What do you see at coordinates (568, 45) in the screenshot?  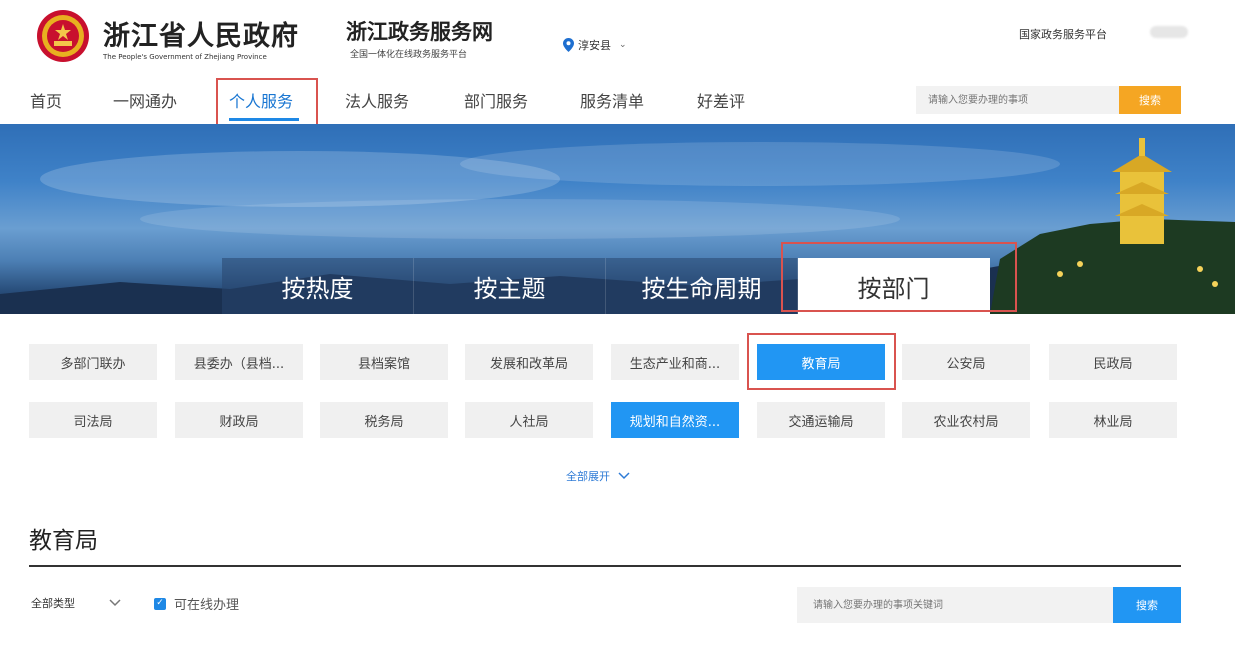 I see `location-pin-icon` at bounding box center [568, 45].